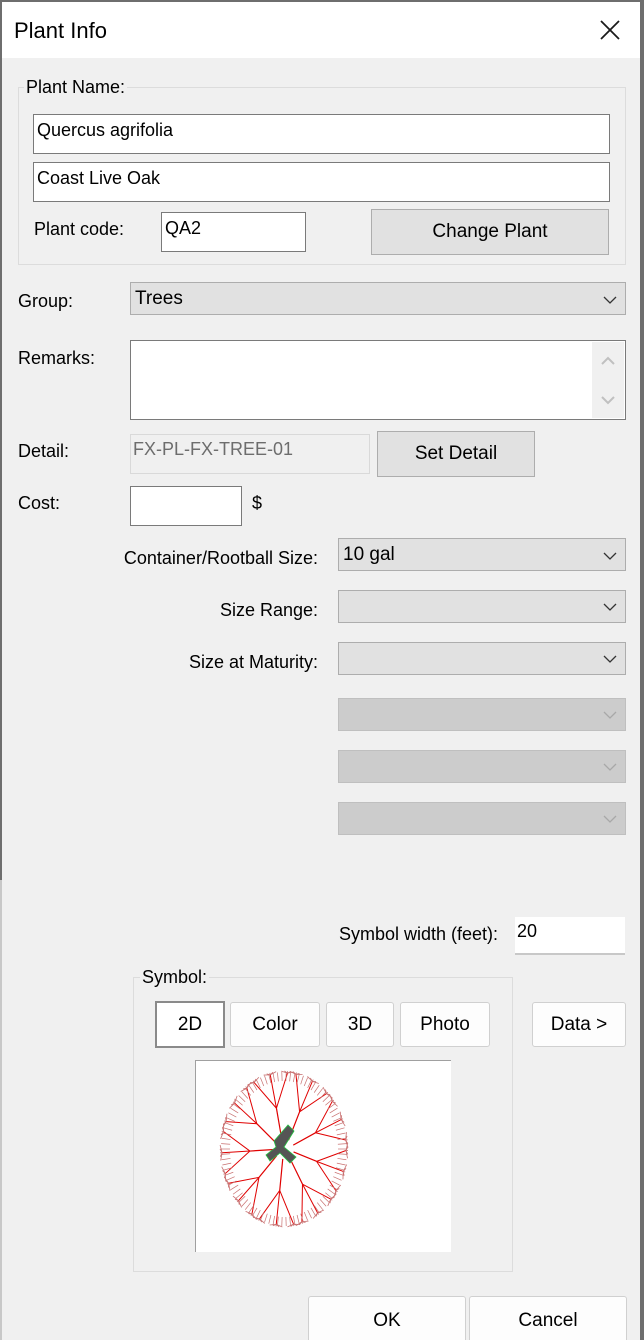 This screenshot has height=1340, width=644. I want to click on cost-label: Cost:, so click(39, 503).